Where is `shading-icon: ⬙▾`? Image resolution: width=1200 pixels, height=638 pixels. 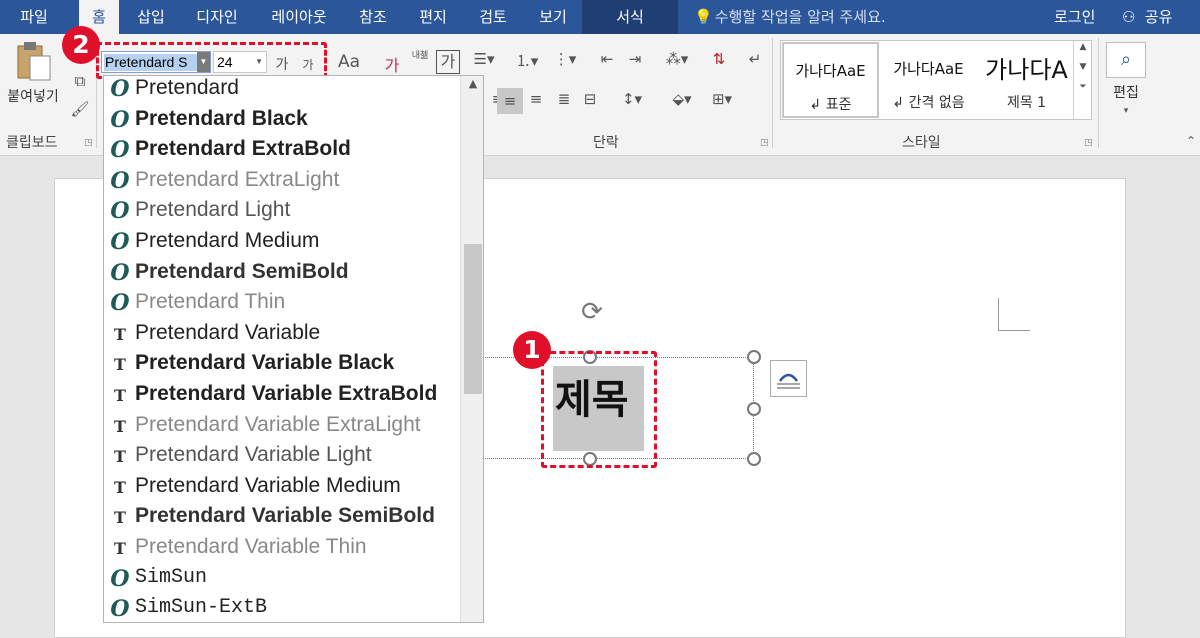
shading-icon: ⬙▾ is located at coordinates (682, 99).